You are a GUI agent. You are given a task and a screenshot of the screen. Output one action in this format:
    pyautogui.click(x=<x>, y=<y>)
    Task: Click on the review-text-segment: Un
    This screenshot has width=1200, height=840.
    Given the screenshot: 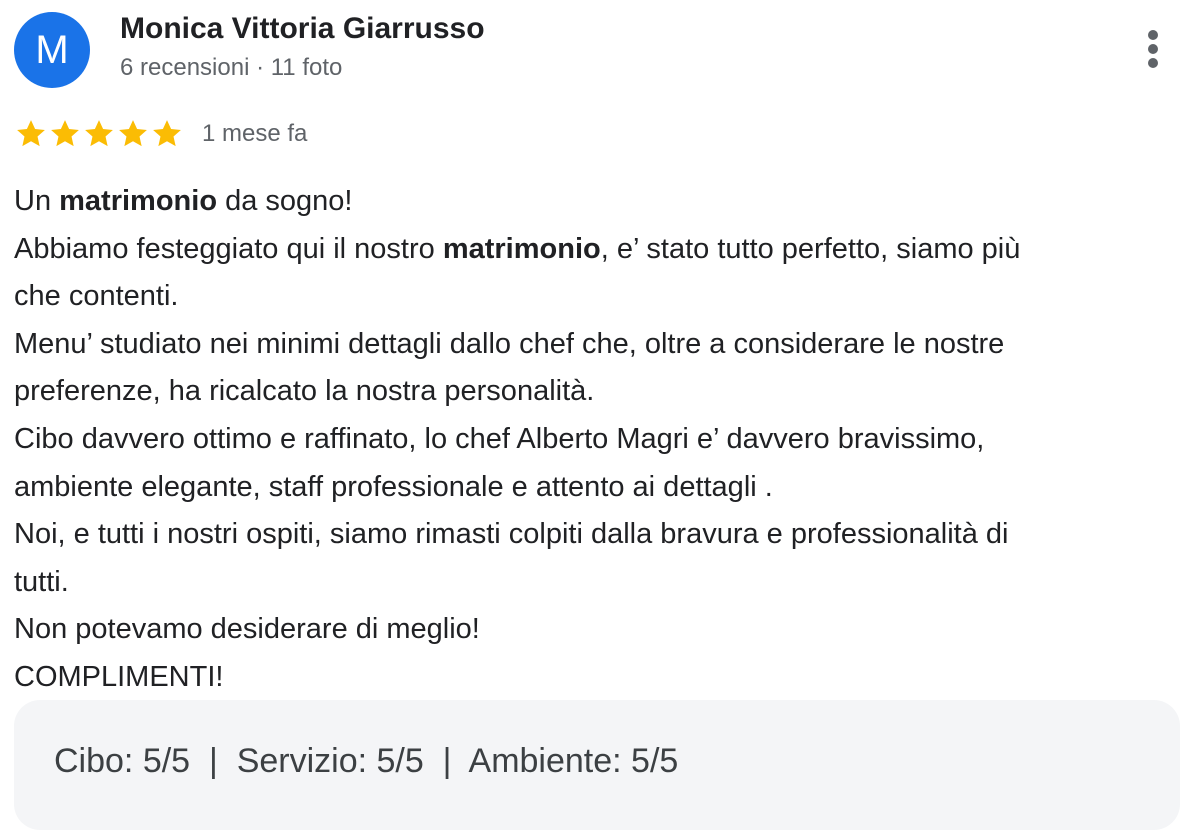 What is the action you would take?
    pyautogui.click(x=37, y=201)
    